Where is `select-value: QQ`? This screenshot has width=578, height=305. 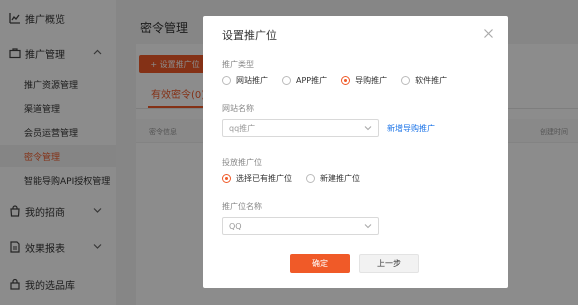 select-value: QQ is located at coordinates (235, 226).